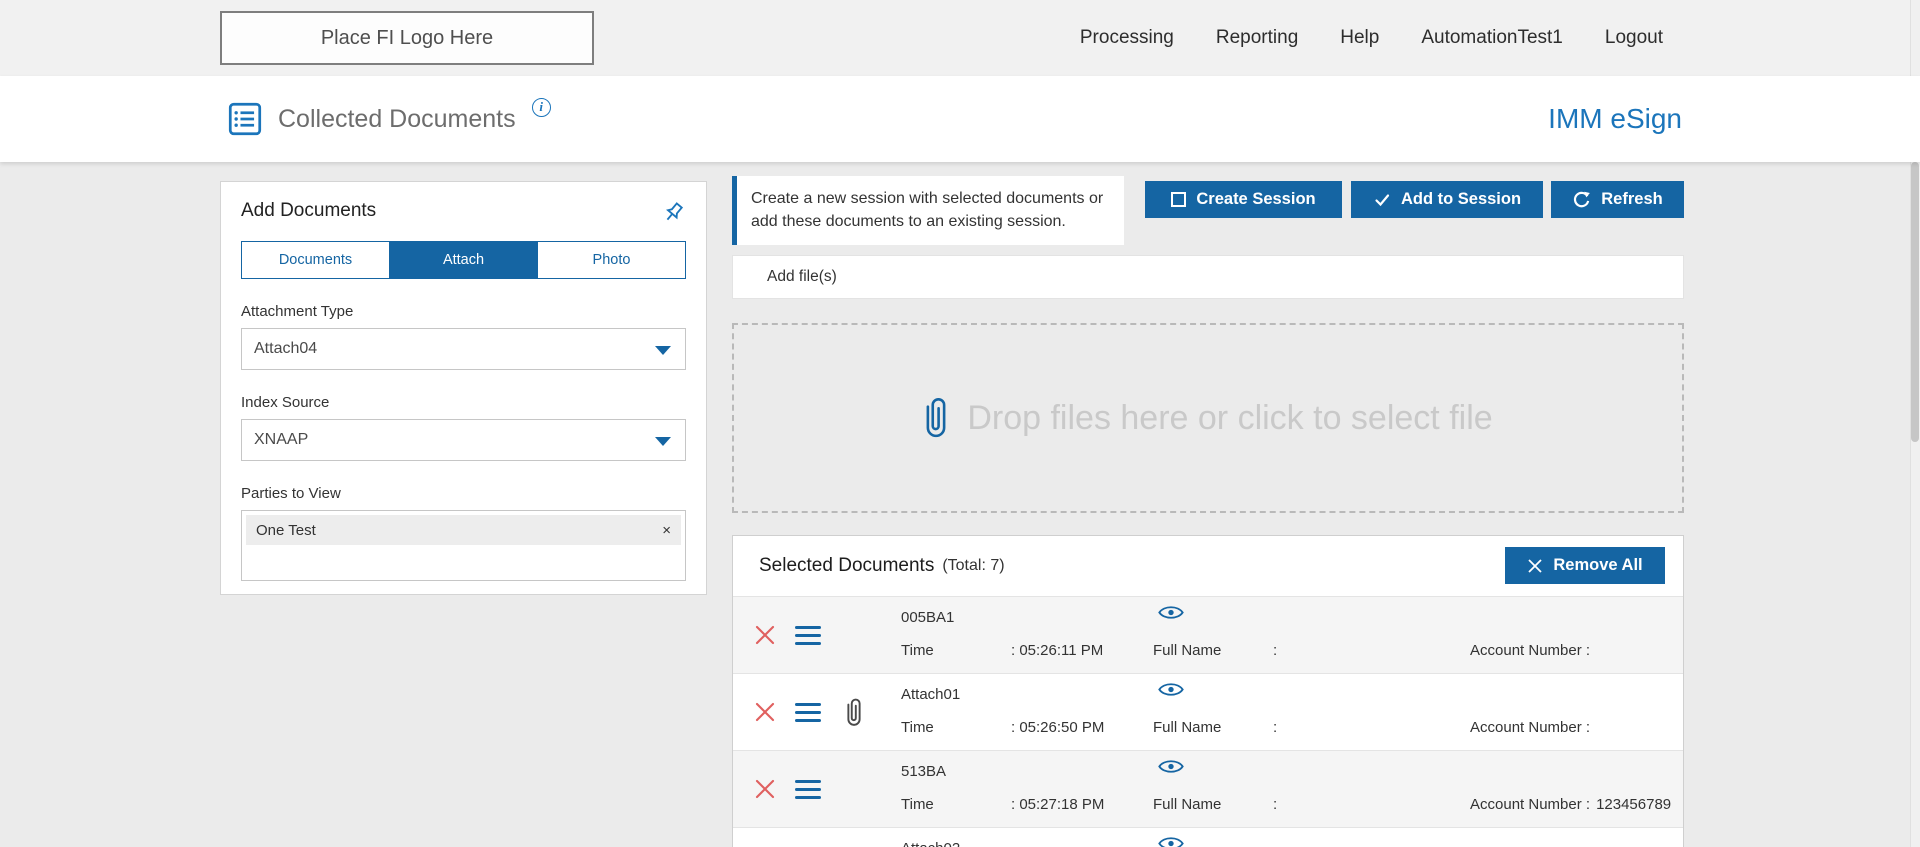 The height and width of the screenshot is (847, 1920). Describe the element at coordinates (463, 545) in the screenshot. I see `parties-to-view-field: One Test ×` at that location.